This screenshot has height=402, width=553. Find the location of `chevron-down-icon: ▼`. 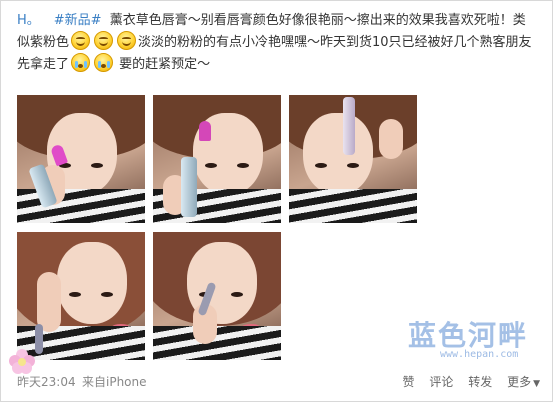

chevron-down-icon: ▼ is located at coordinates (536, 384).